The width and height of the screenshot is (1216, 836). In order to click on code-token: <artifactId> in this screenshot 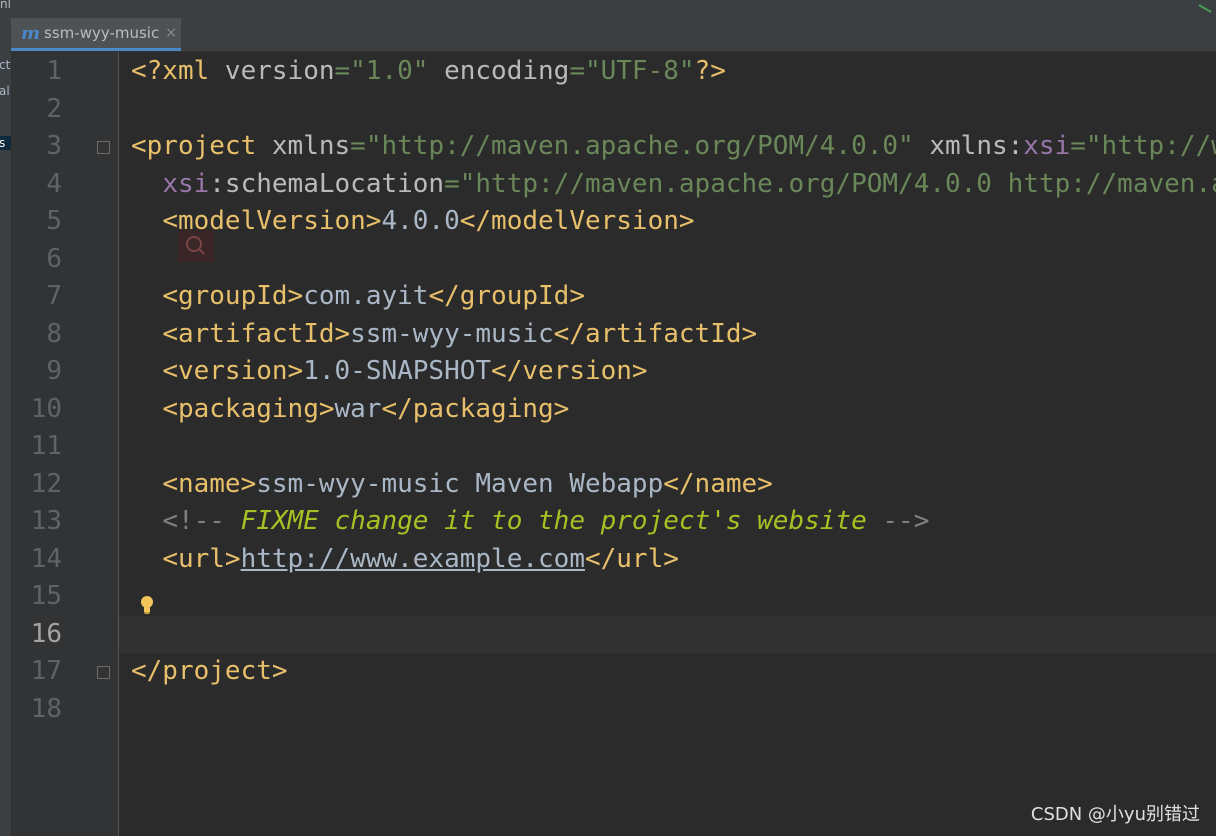, I will do `click(256, 333)`.